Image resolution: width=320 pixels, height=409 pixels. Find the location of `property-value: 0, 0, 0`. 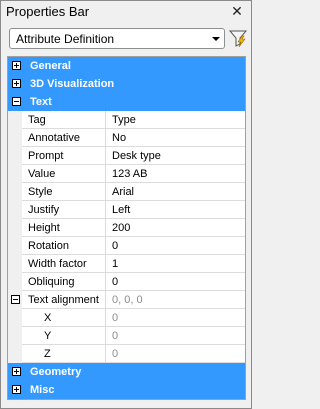

property-value: 0, 0, 0 is located at coordinates (127, 300).